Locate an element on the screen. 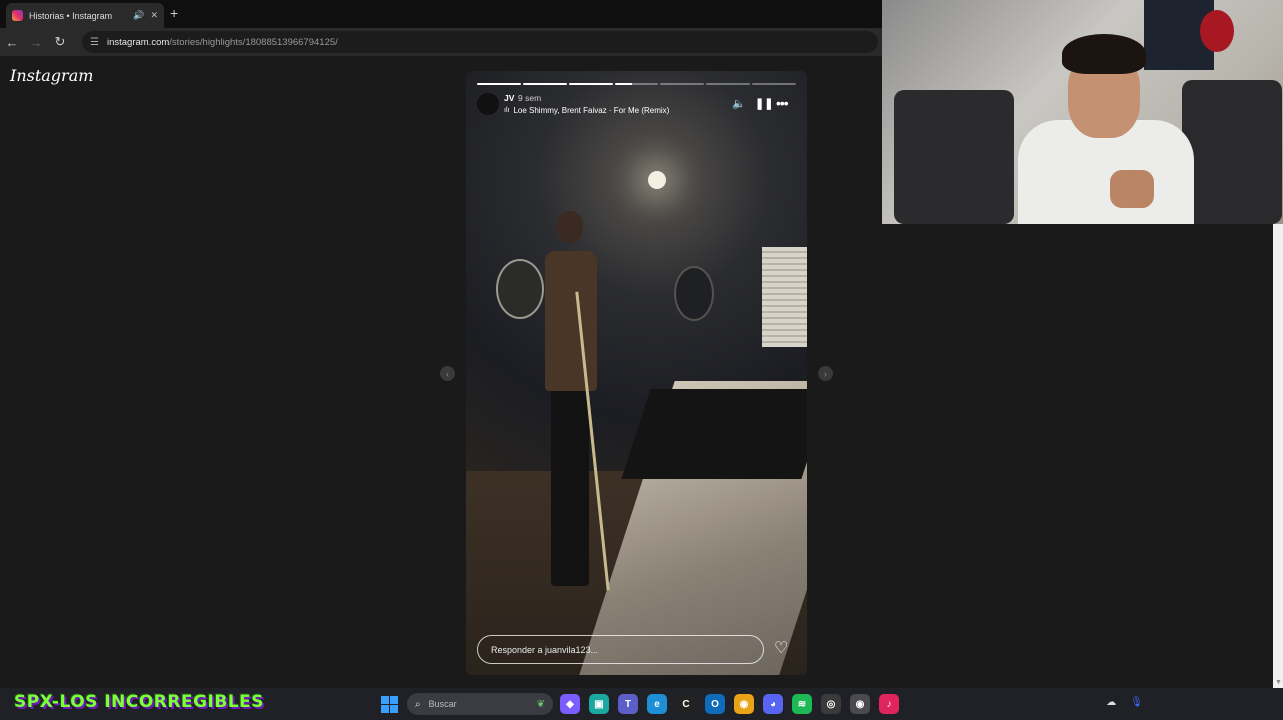  more-icon: ••• is located at coordinates (782, 103).